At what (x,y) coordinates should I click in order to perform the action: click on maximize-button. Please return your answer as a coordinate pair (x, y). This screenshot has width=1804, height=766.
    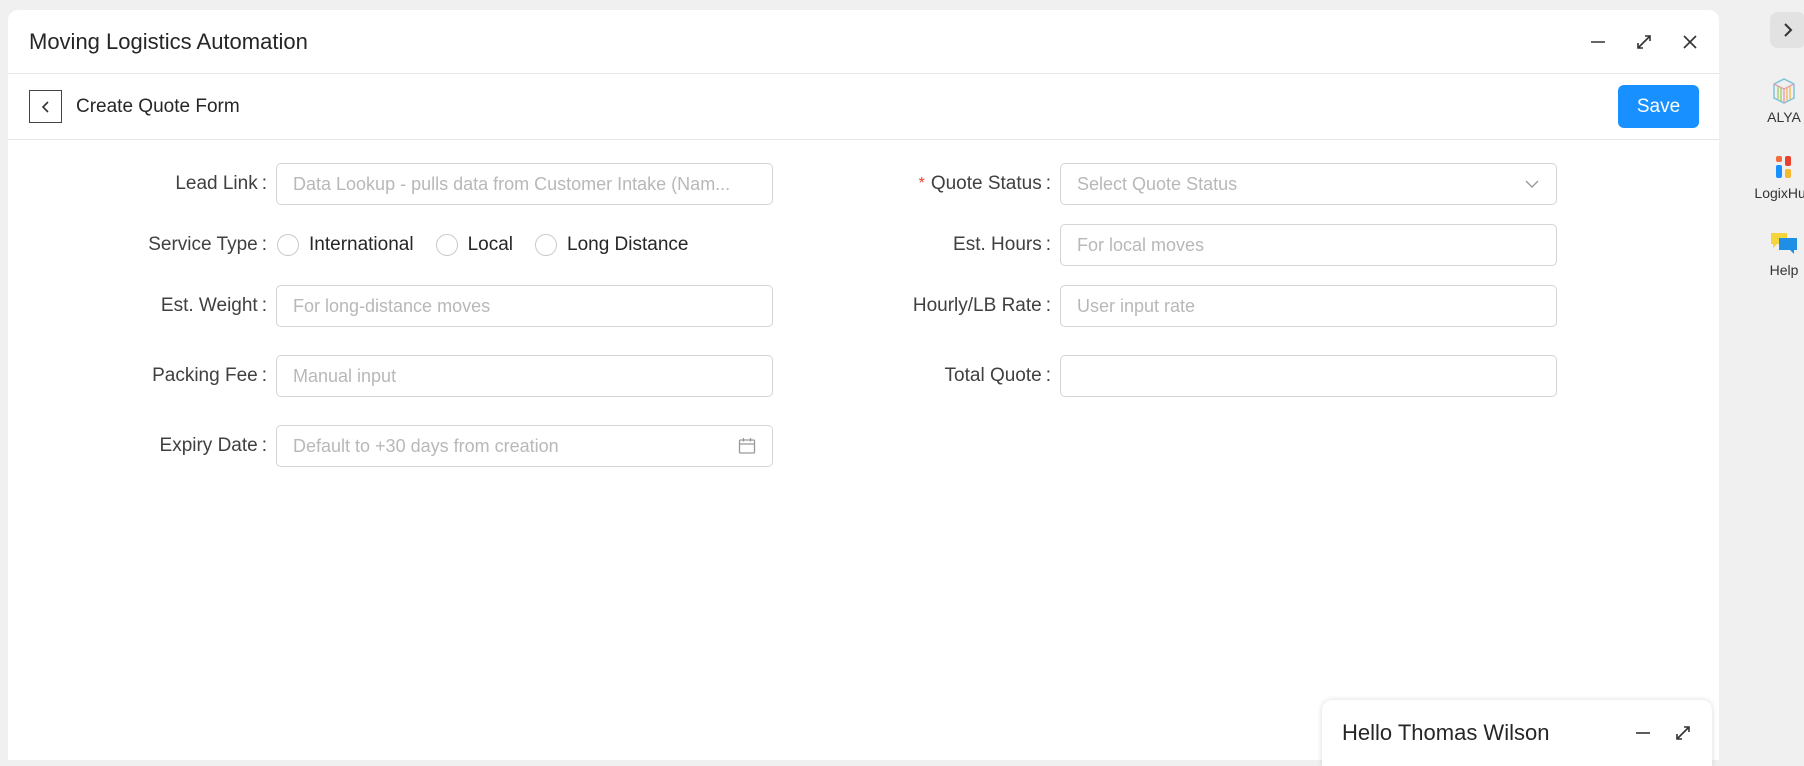
    Looking at the image, I should click on (1644, 42).